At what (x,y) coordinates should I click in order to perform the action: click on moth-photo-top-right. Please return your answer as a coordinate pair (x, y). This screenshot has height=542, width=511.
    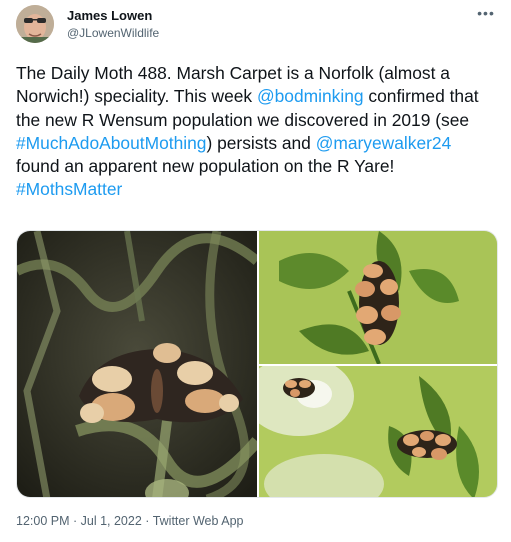
    Looking at the image, I should click on (378, 297).